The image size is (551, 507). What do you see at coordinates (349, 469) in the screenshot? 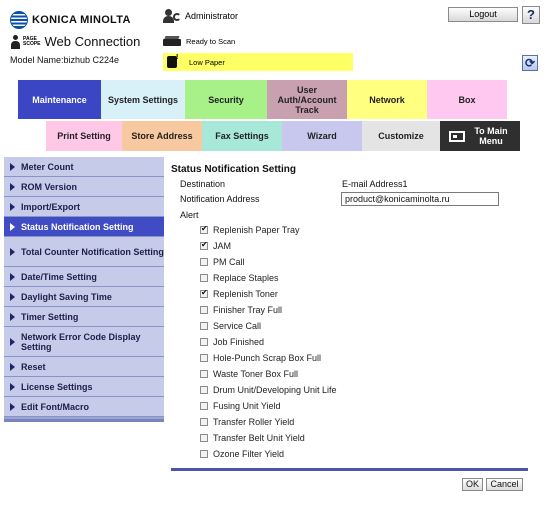
I see `content-divider` at bounding box center [349, 469].